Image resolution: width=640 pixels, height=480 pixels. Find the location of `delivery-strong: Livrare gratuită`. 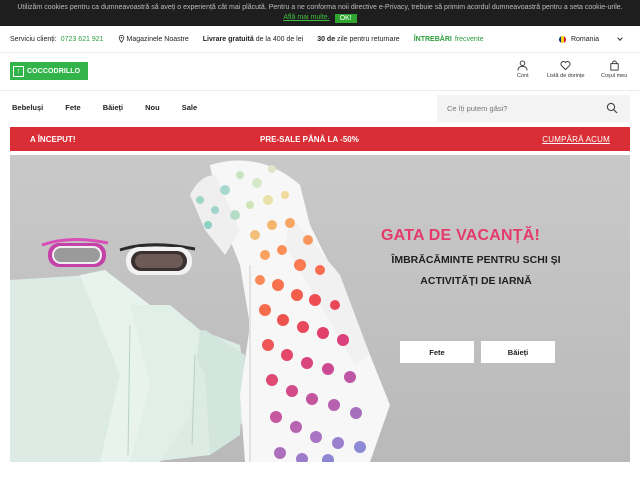

delivery-strong: Livrare gratuită is located at coordinates (228, 39).